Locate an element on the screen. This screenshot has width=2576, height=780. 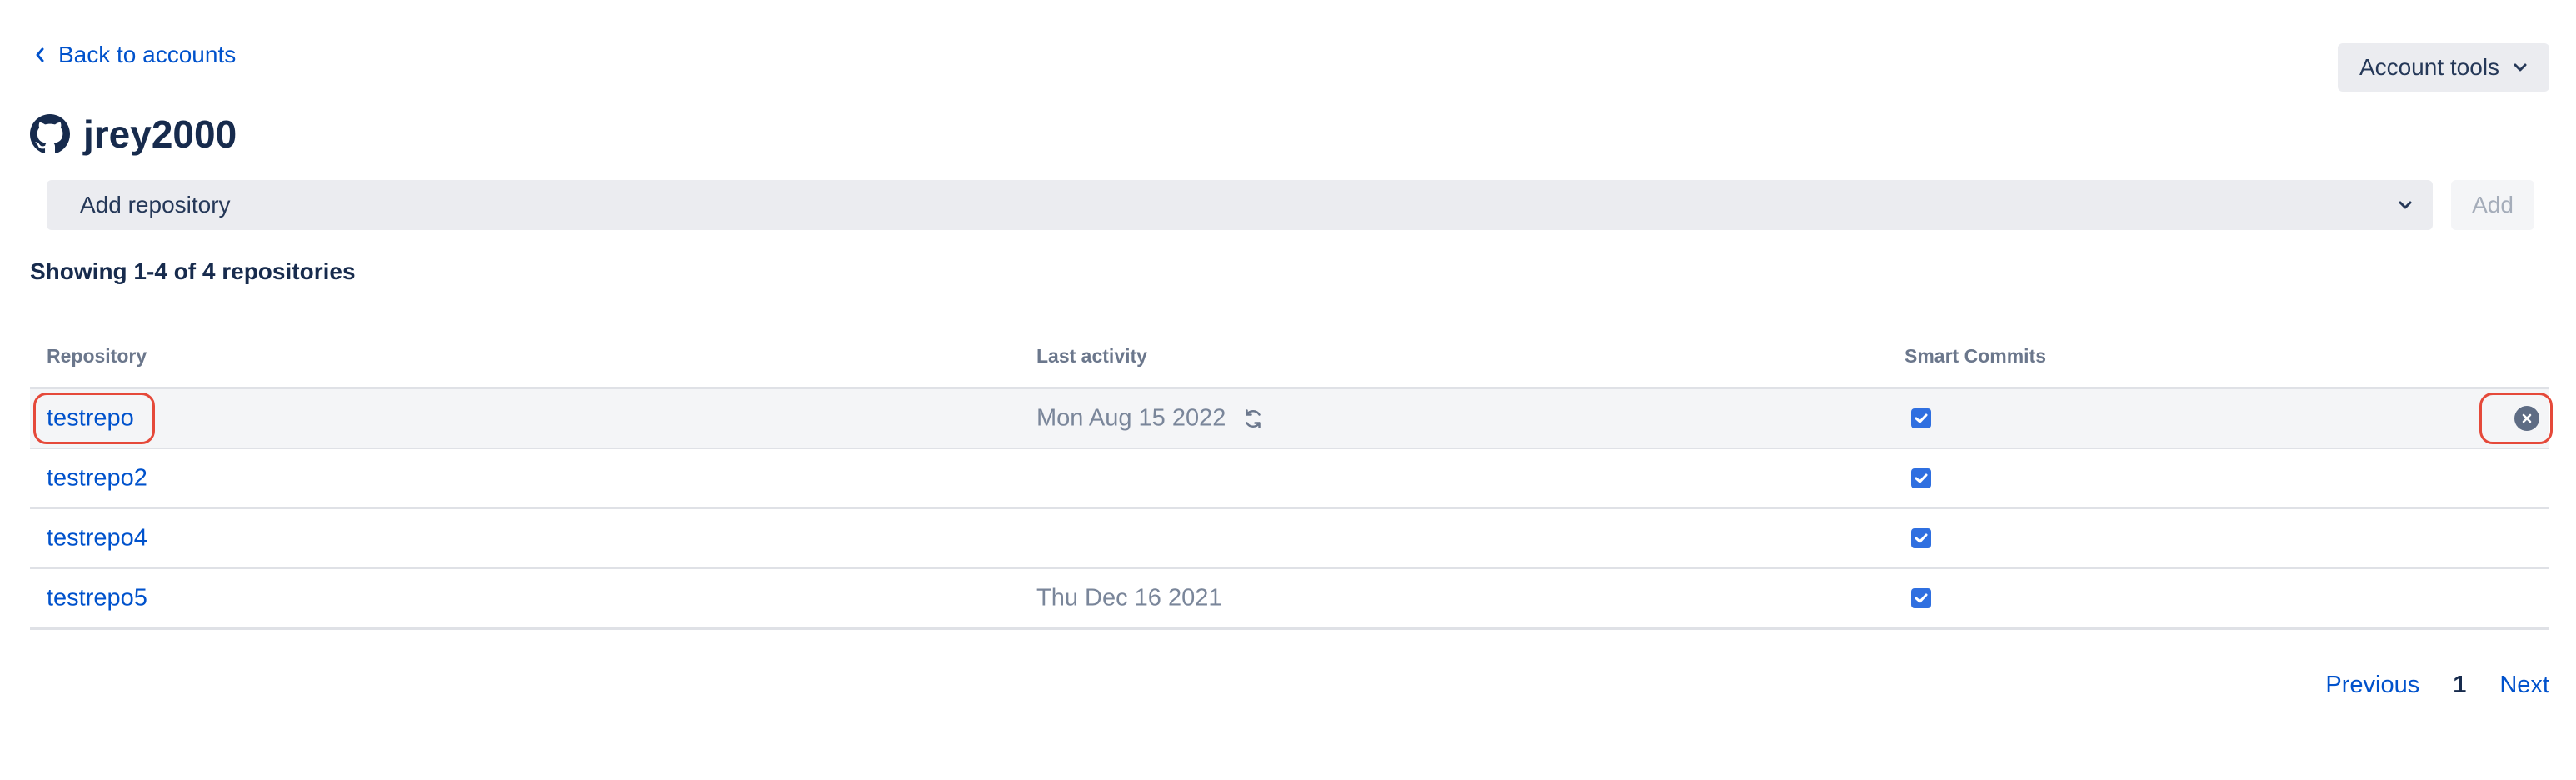
next-page-link: Next is located at coordinates (2524, 685).